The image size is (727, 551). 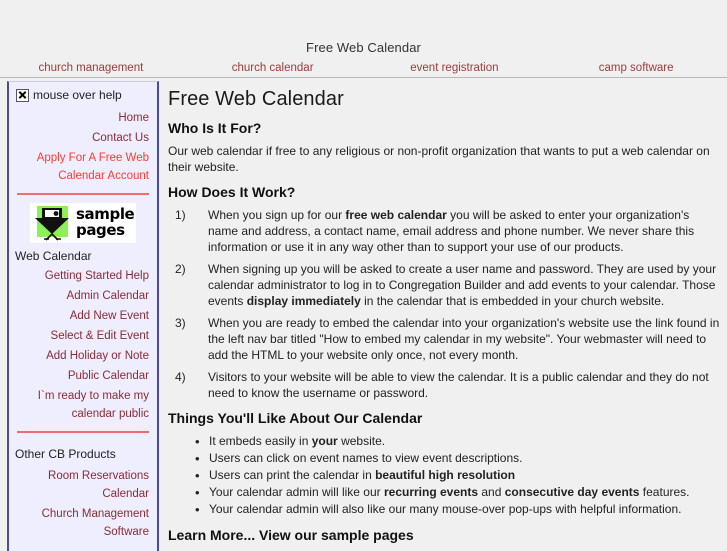 What do you see at coordinates (81, 158) in the screenshot?
I see `sidebar-item-apply-free-account-line1: Apply For A Free Web` at bounding box center [81, 158].